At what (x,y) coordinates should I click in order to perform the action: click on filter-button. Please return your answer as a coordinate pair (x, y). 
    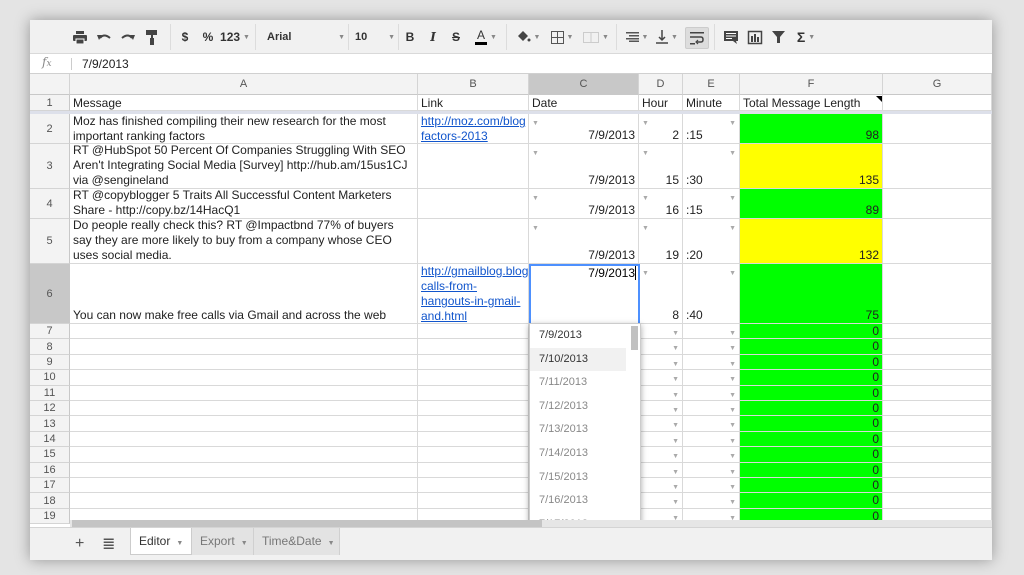
    Looking at the image, I should click on (778, 37).